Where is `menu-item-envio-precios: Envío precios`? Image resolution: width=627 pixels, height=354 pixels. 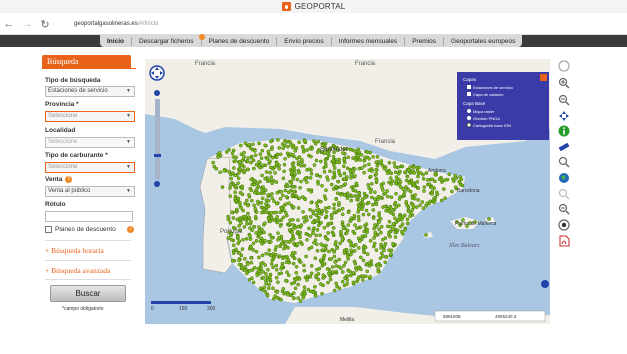
menu-item-envio-precios: Envío precios is located at coordinates (304, 41).